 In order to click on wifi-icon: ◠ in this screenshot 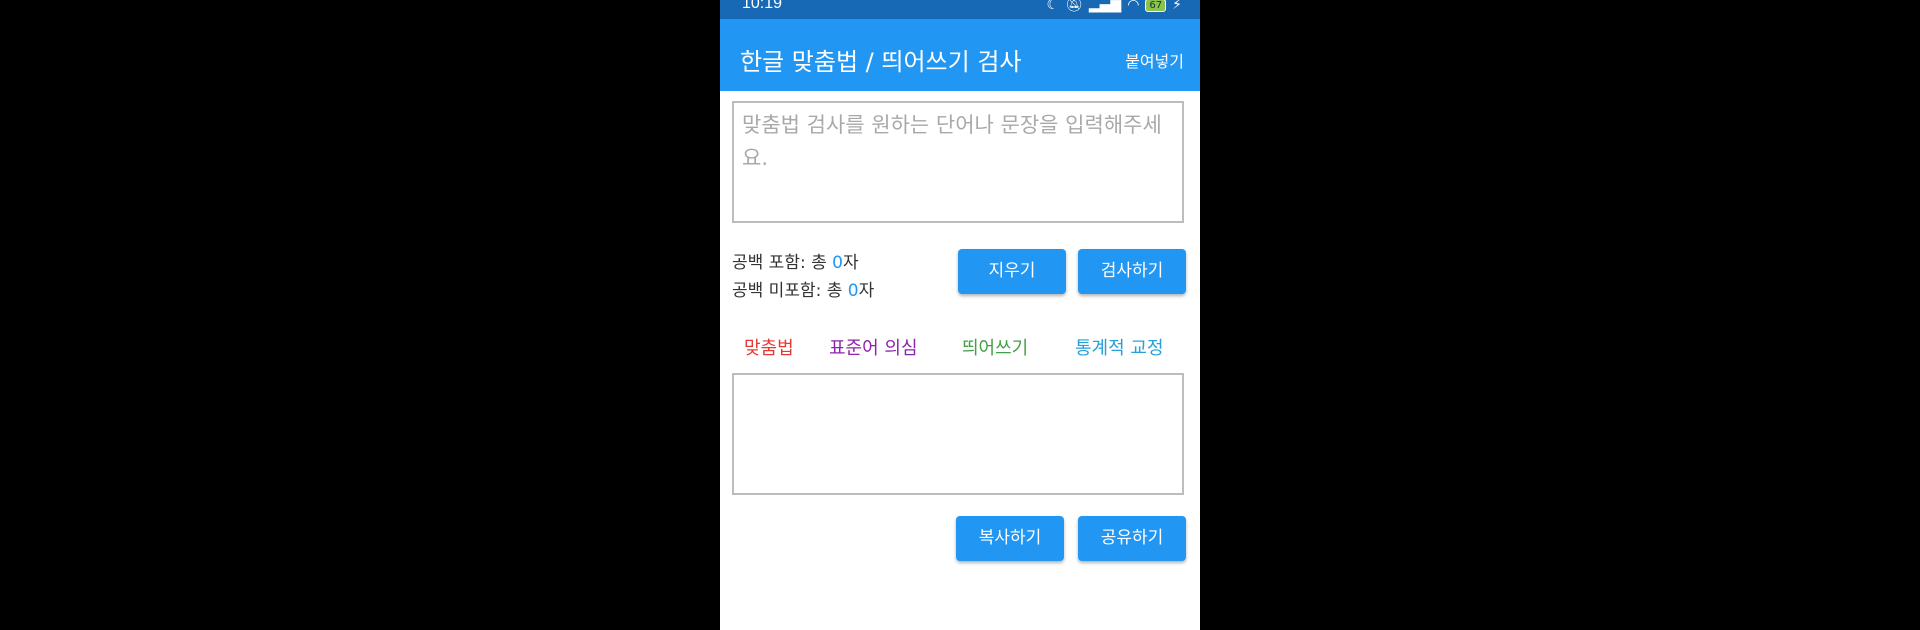, I will do `click(1133, 6)`.